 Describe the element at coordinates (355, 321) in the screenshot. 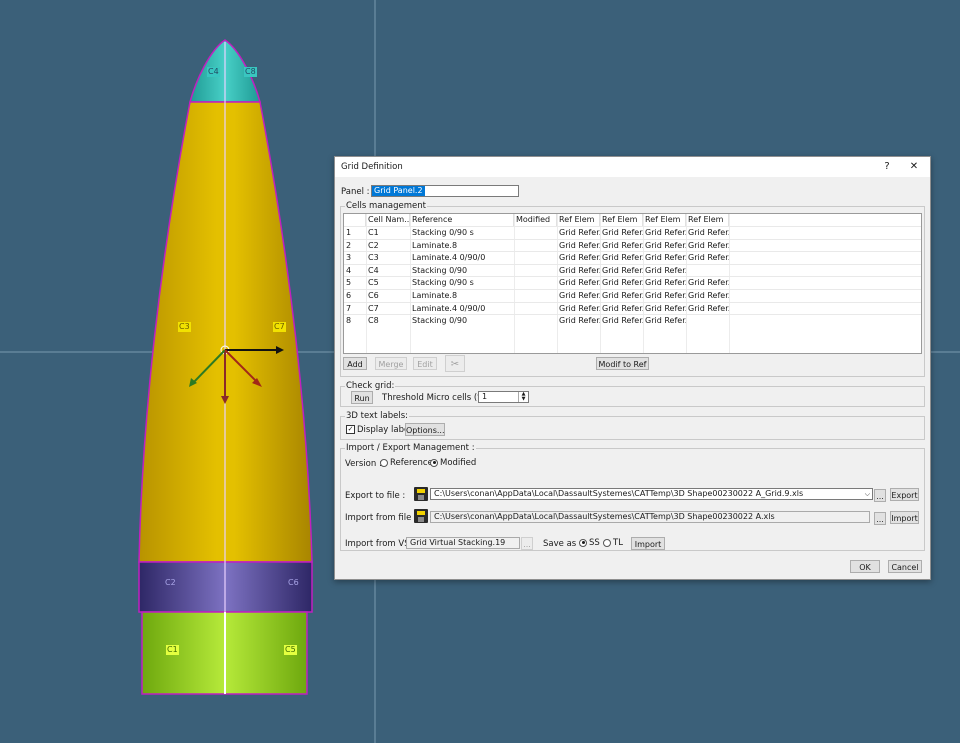

I see `cell-index: 8` at that location.